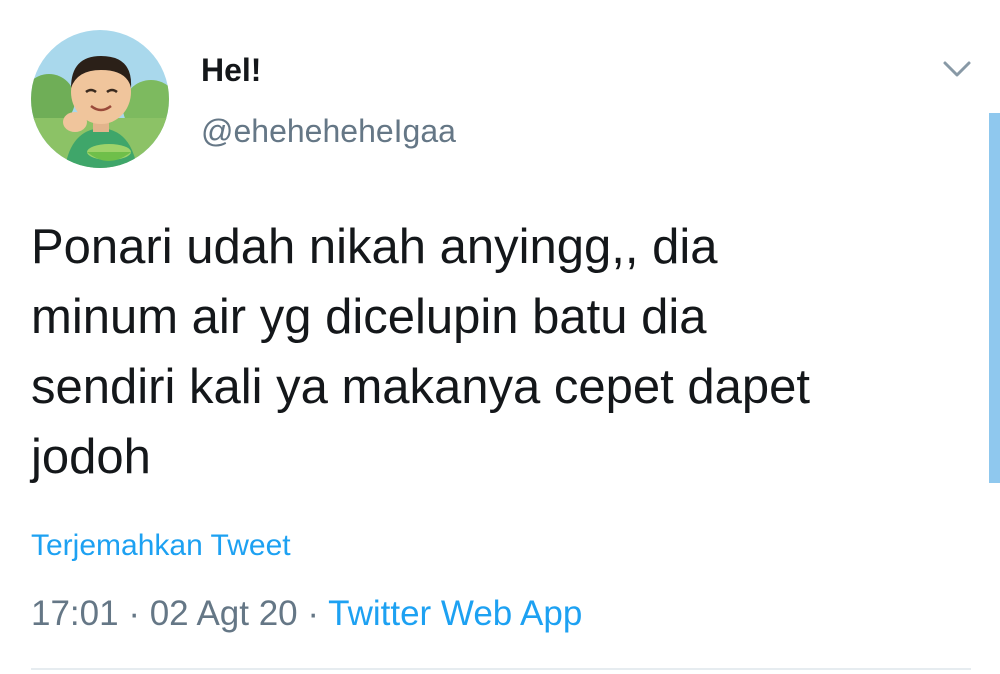 This screenshot has width=1000, height=674. Describe the element at coordinates (994, 298) in the screenshot. I see `scrollbar` at that location.